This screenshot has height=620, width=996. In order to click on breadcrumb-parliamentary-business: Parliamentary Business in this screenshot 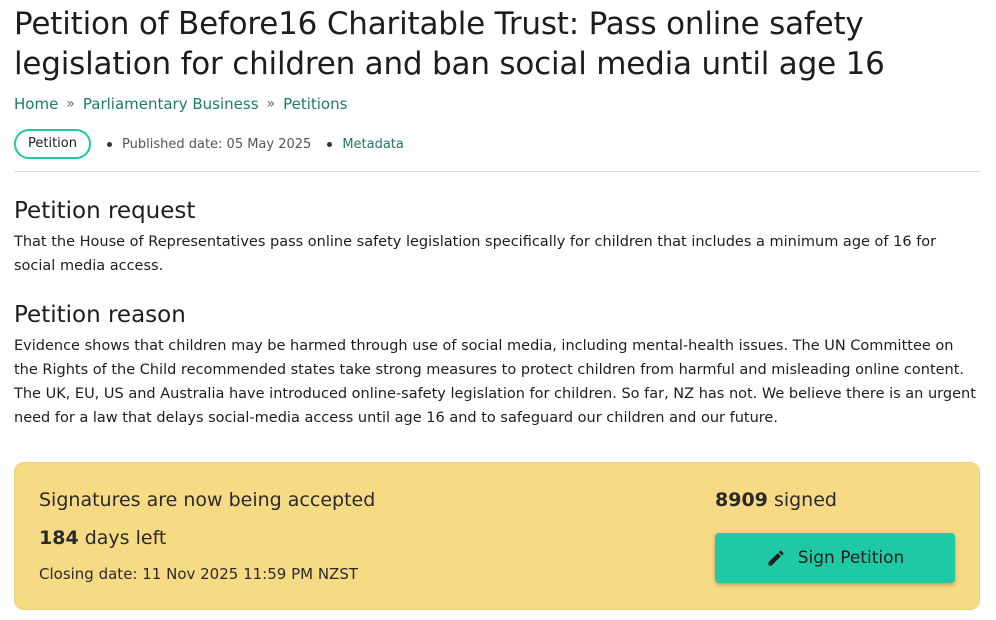, I will do `click(171, 104)`.